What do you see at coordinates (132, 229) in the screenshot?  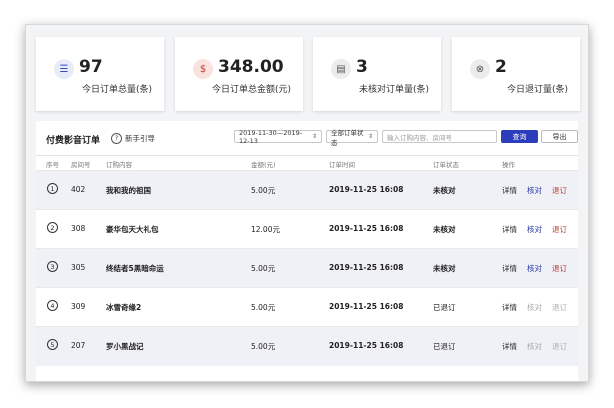 I see `order-content: 豪华包天大礼包` at bounding box center [132, 229].